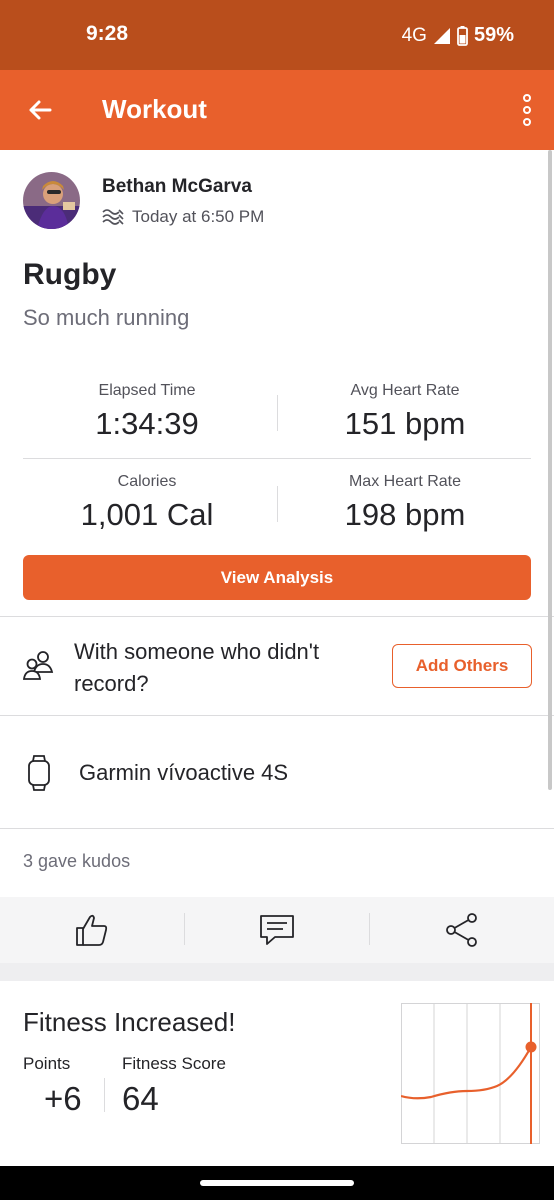  What do you see at coordinates (129, 1022) in the screenshot?
I see `fitness-title: Fitness Increased!` at bounding box center [129, 1022].